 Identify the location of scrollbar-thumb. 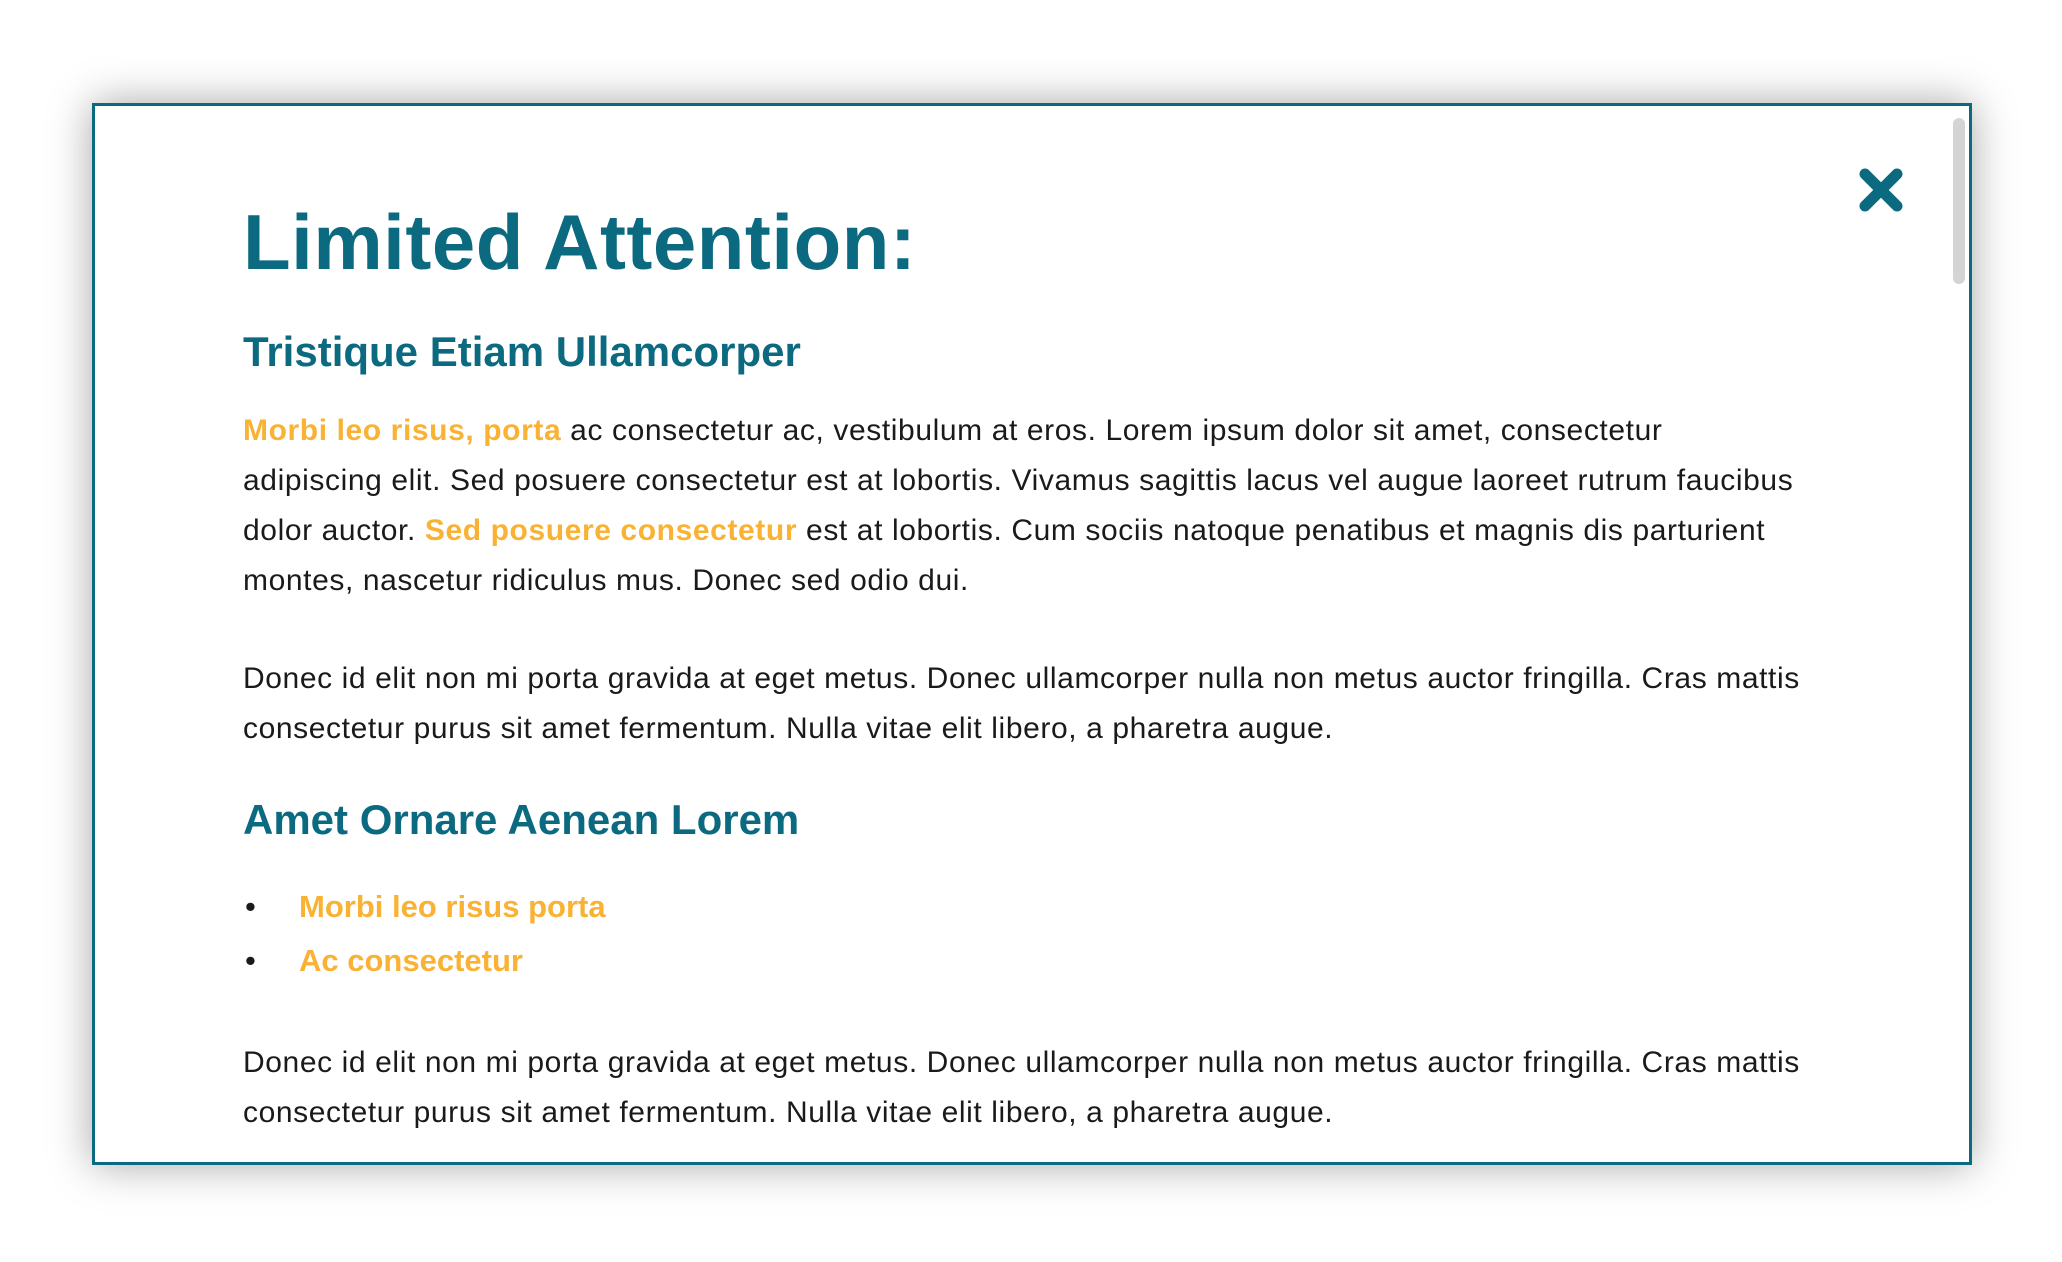
(1959, 201).